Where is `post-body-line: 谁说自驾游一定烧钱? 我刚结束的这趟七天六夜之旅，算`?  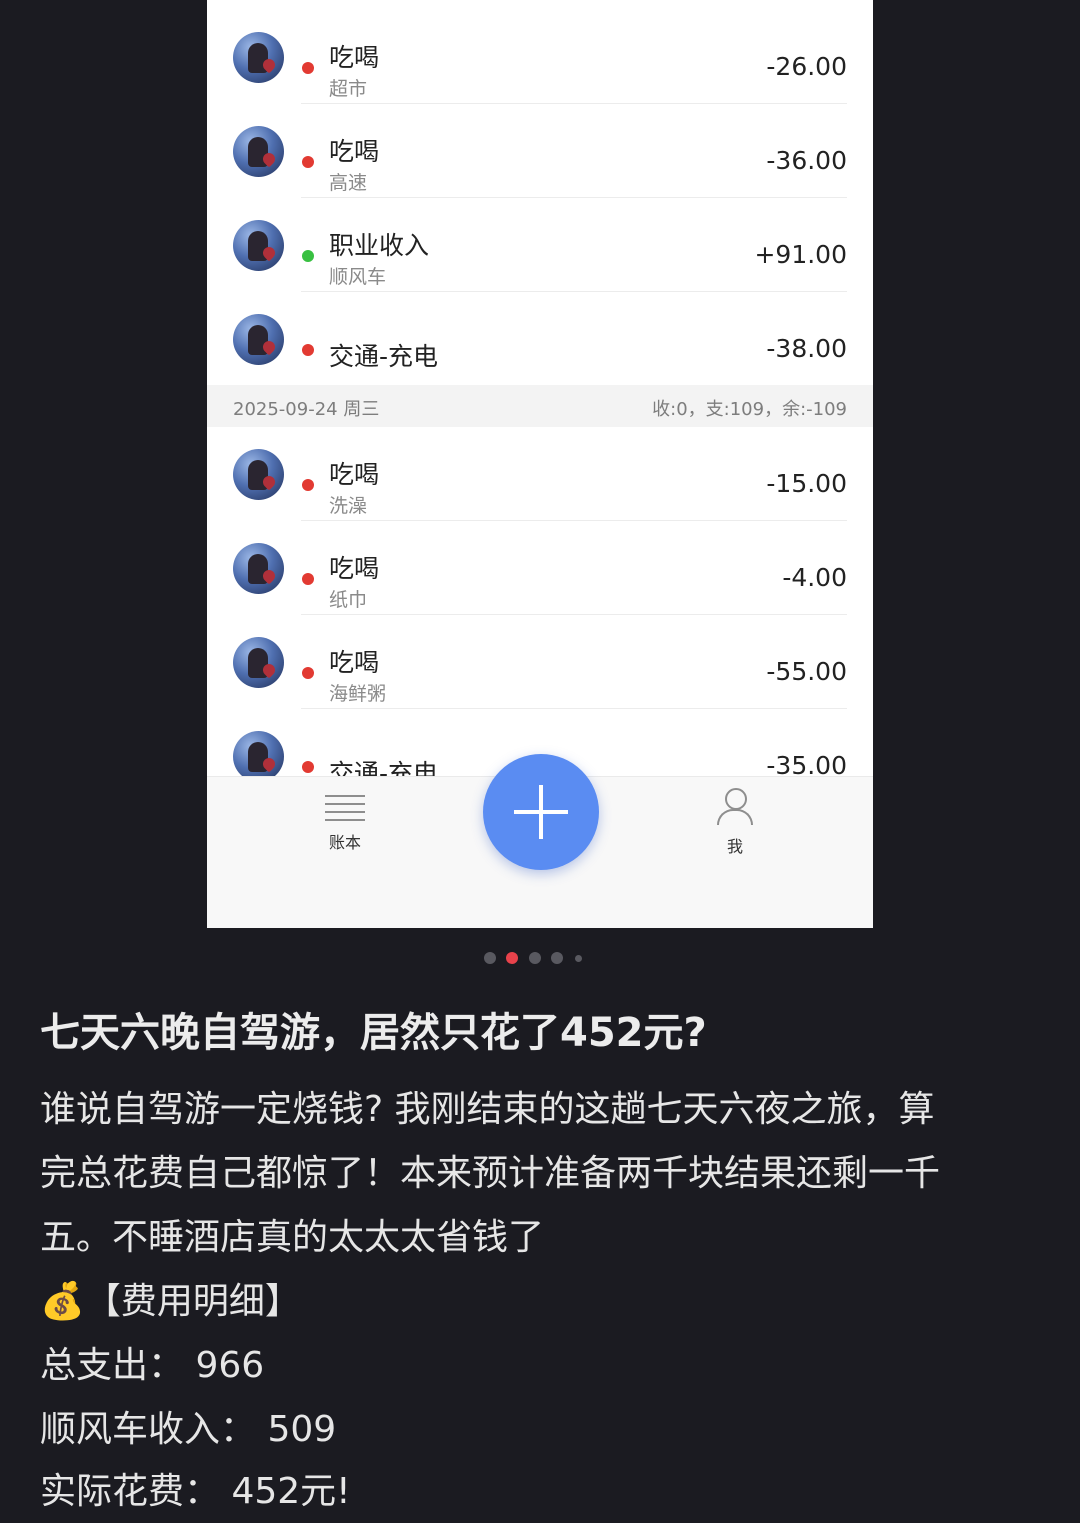
post-body-line: 谁说自驾游一定烧钱? 我刚结束的这趟七天六夜之旅，算 is located at coordinates (487, 1109).